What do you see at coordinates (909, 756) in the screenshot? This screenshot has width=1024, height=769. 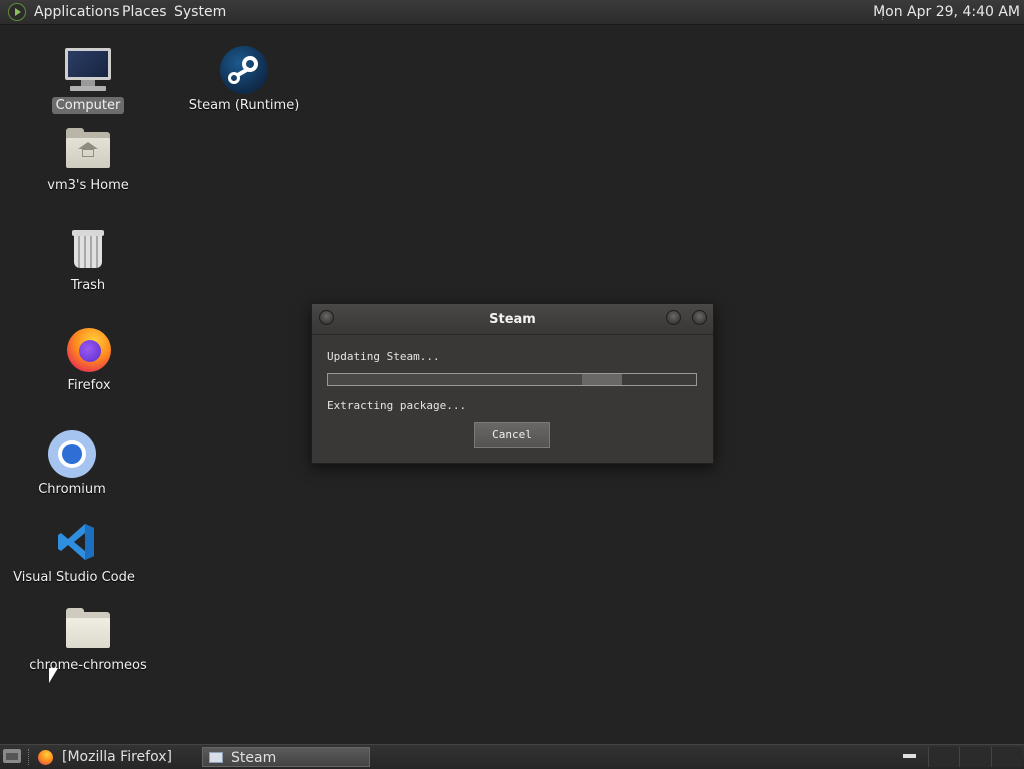 I see `workspace-indicator-icon` at bounding box center [909, 756].